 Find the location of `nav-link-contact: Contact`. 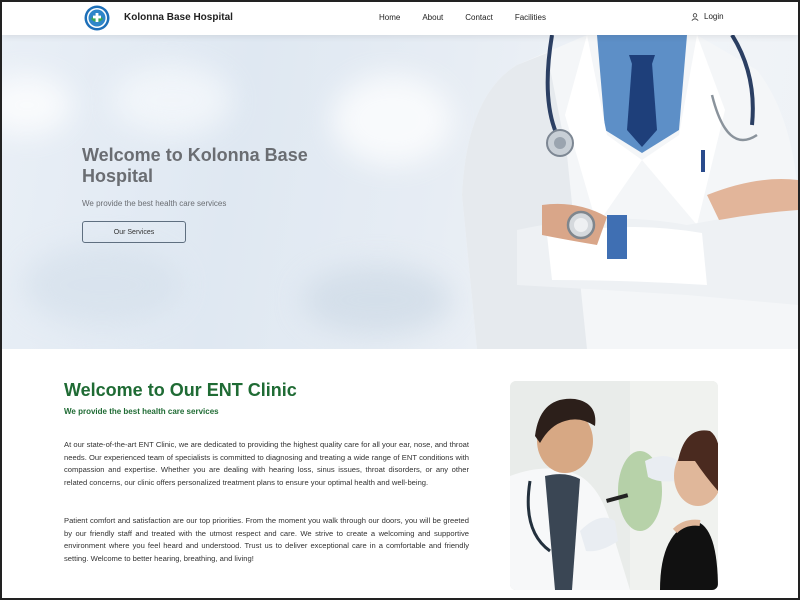

nav-link-contact: Contact is located at coordinates (479, 17).